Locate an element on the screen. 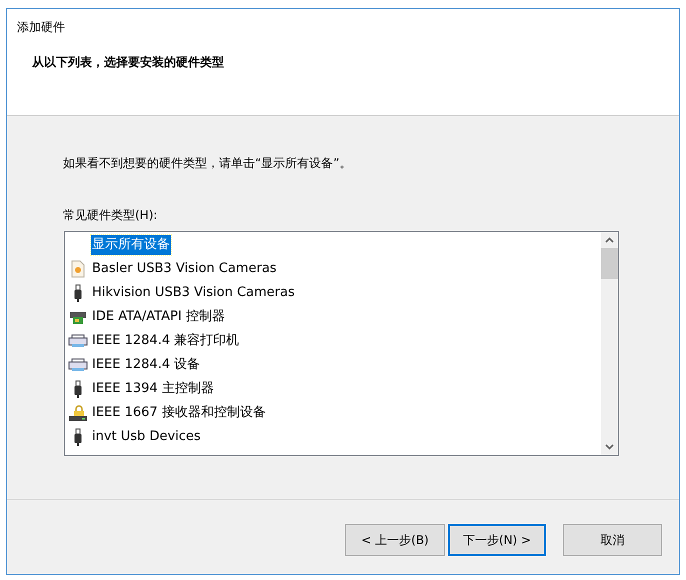 The width and height of the screenshot is (686, 580). wizard-button: < 上一步(B) is located at coordinates (395, 540).